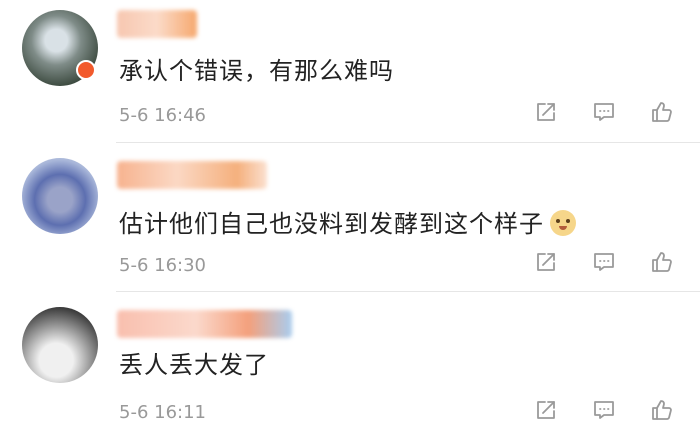  What do you see at coordinates (86, 70) in the screenshot?
I see `avatar-badge` at bounding box center [86, 70].